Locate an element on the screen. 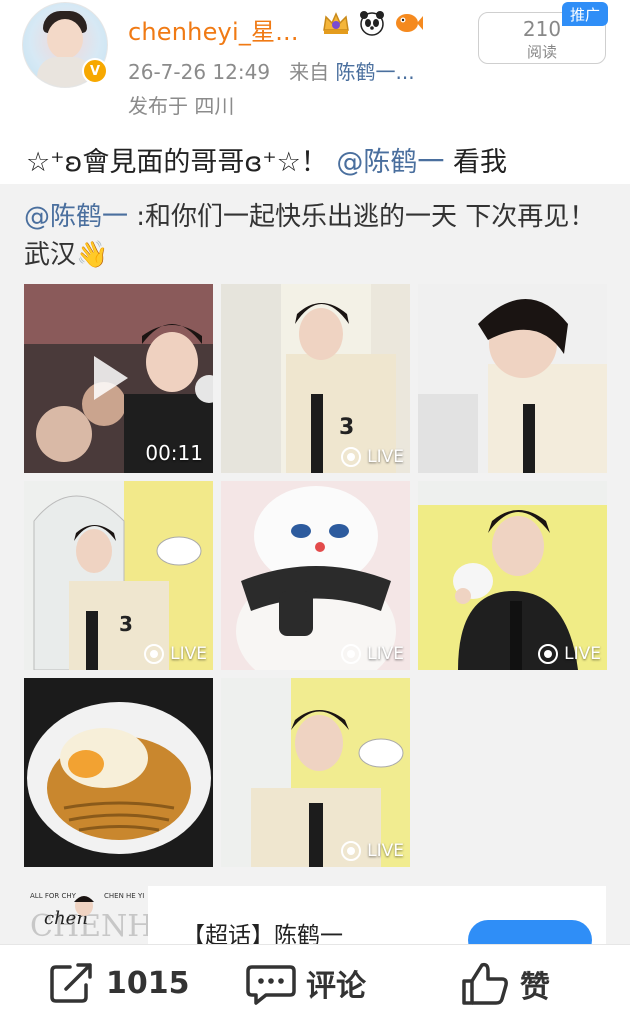 This screenshot has width=630, height=1025. plush-doll-image is located at coordinates (315, 575).